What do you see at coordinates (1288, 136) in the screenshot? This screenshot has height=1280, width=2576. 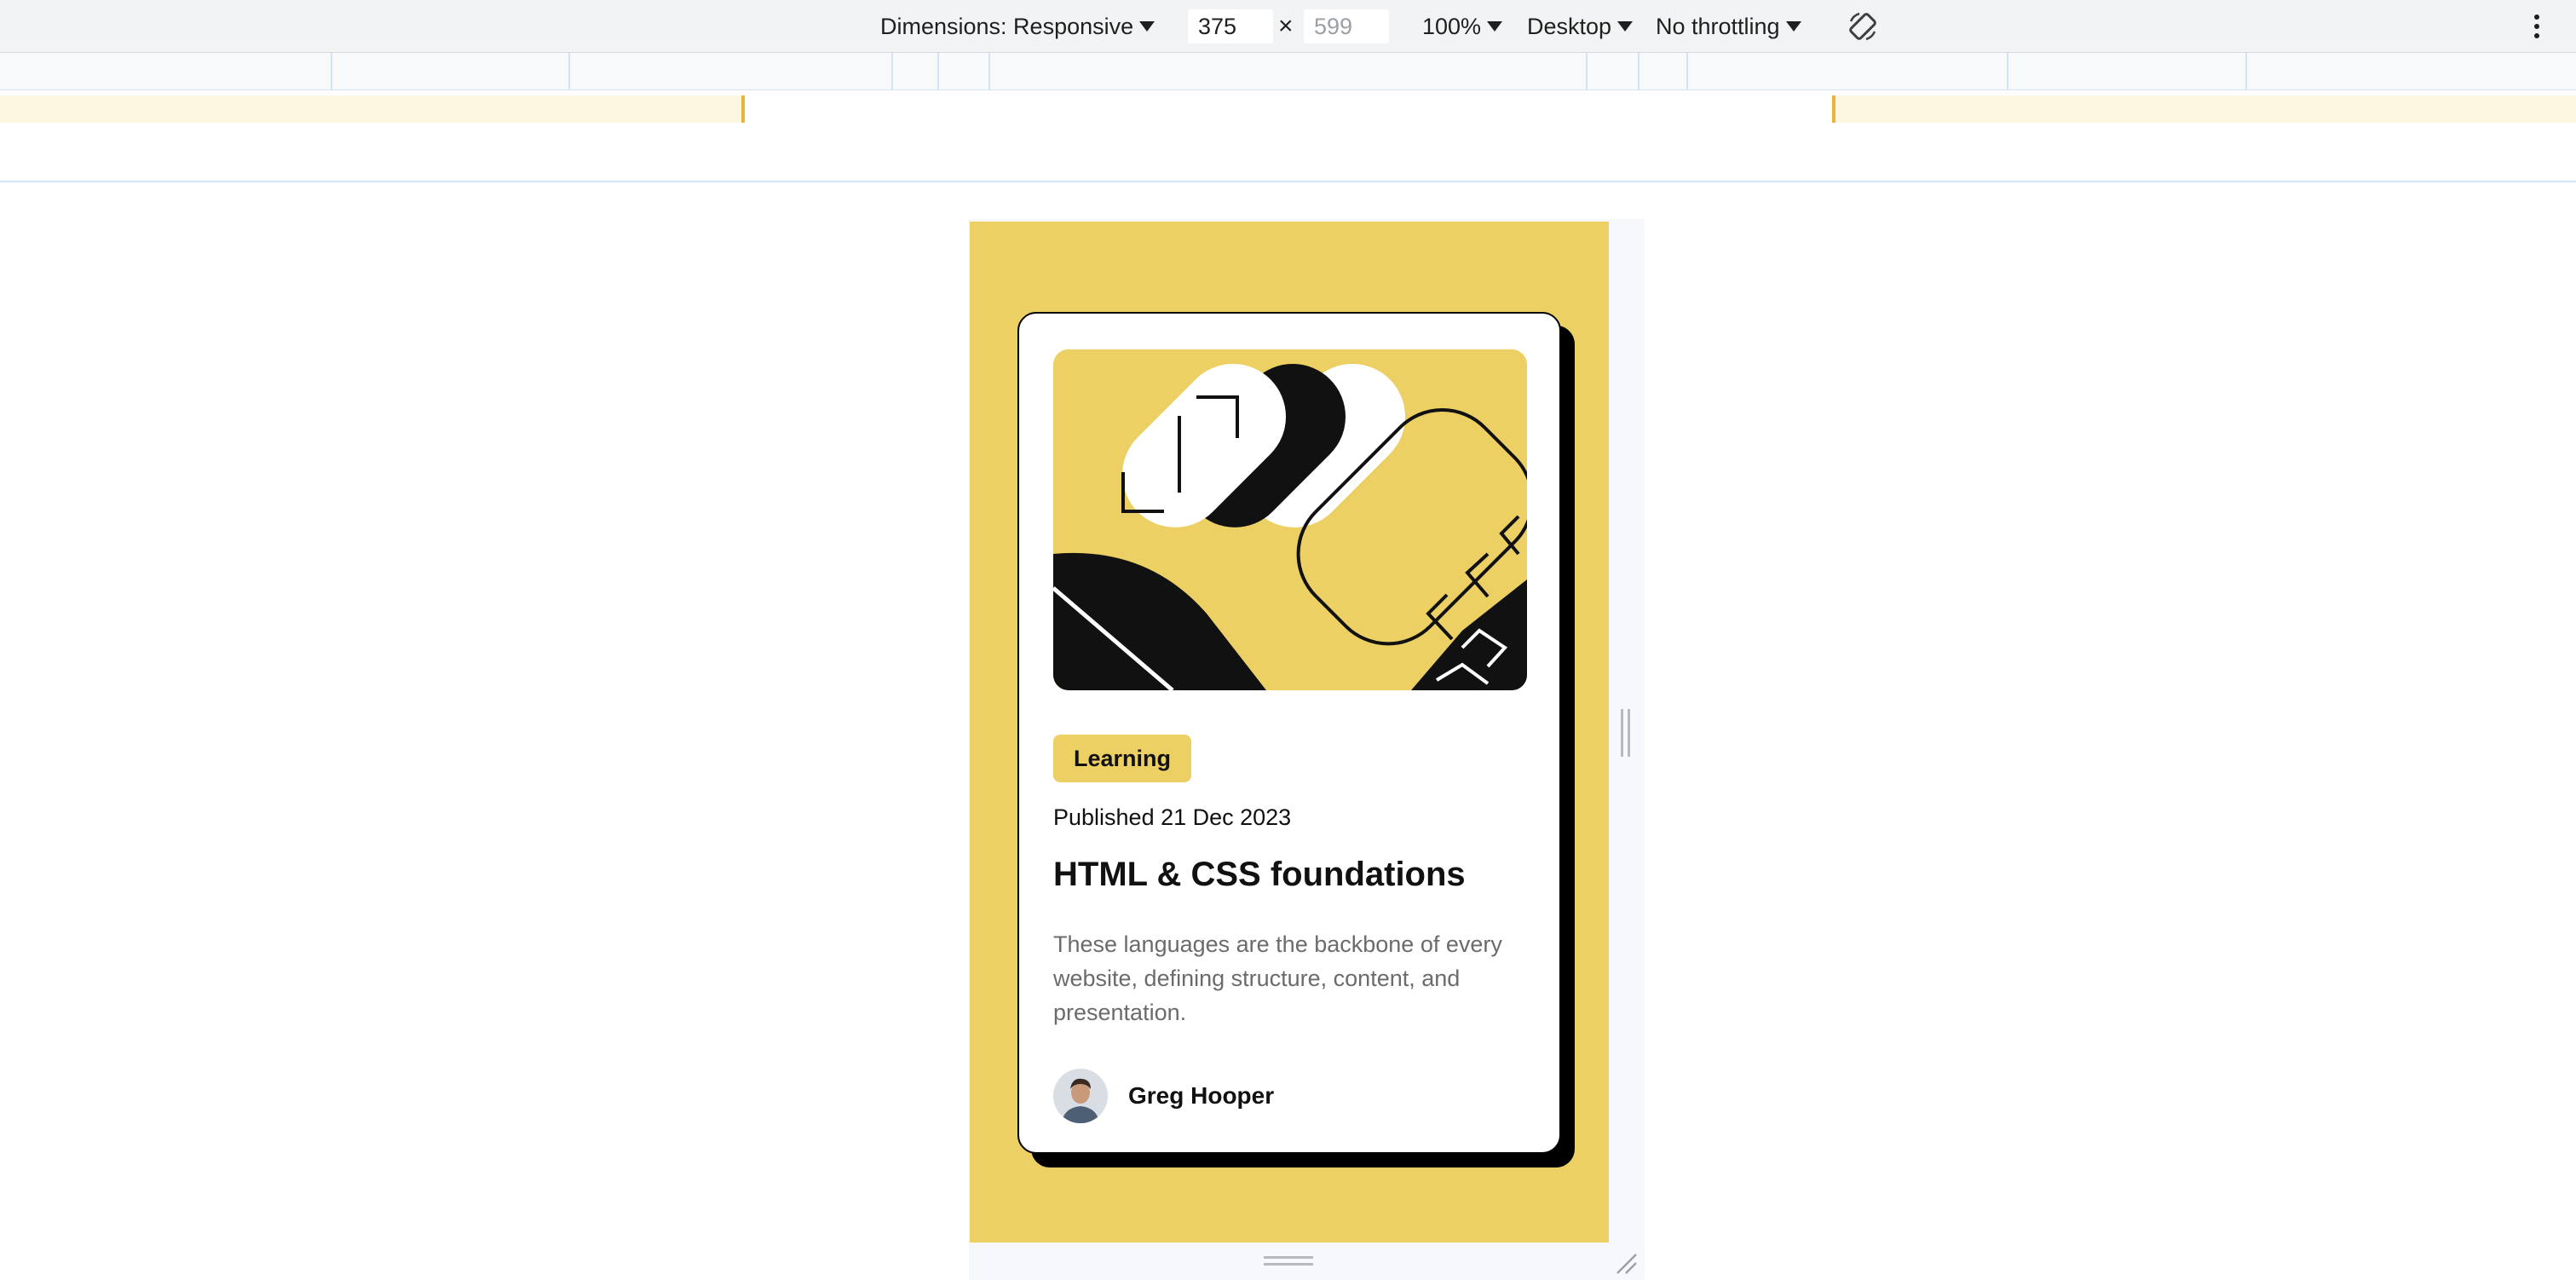 I see `media-query-bar` at bounding box center [1288, 136].